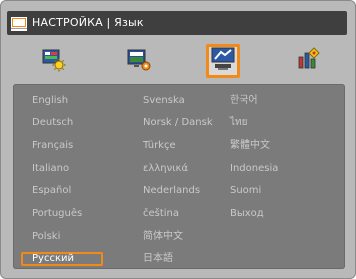  I want to click on language-option: Français, so click(52, 146).